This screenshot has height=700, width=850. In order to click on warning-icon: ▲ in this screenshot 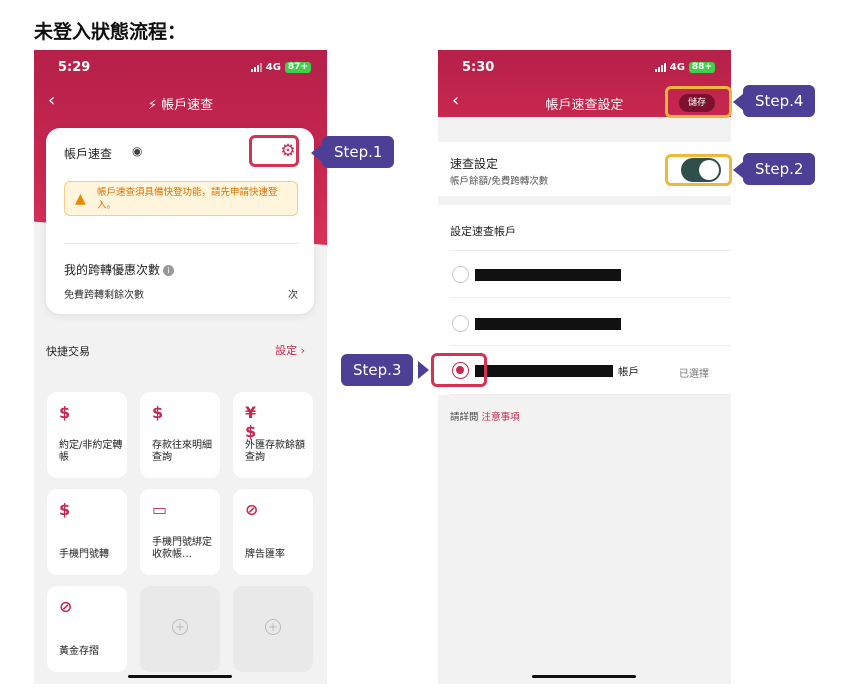, I will do `click(80, 199)`.